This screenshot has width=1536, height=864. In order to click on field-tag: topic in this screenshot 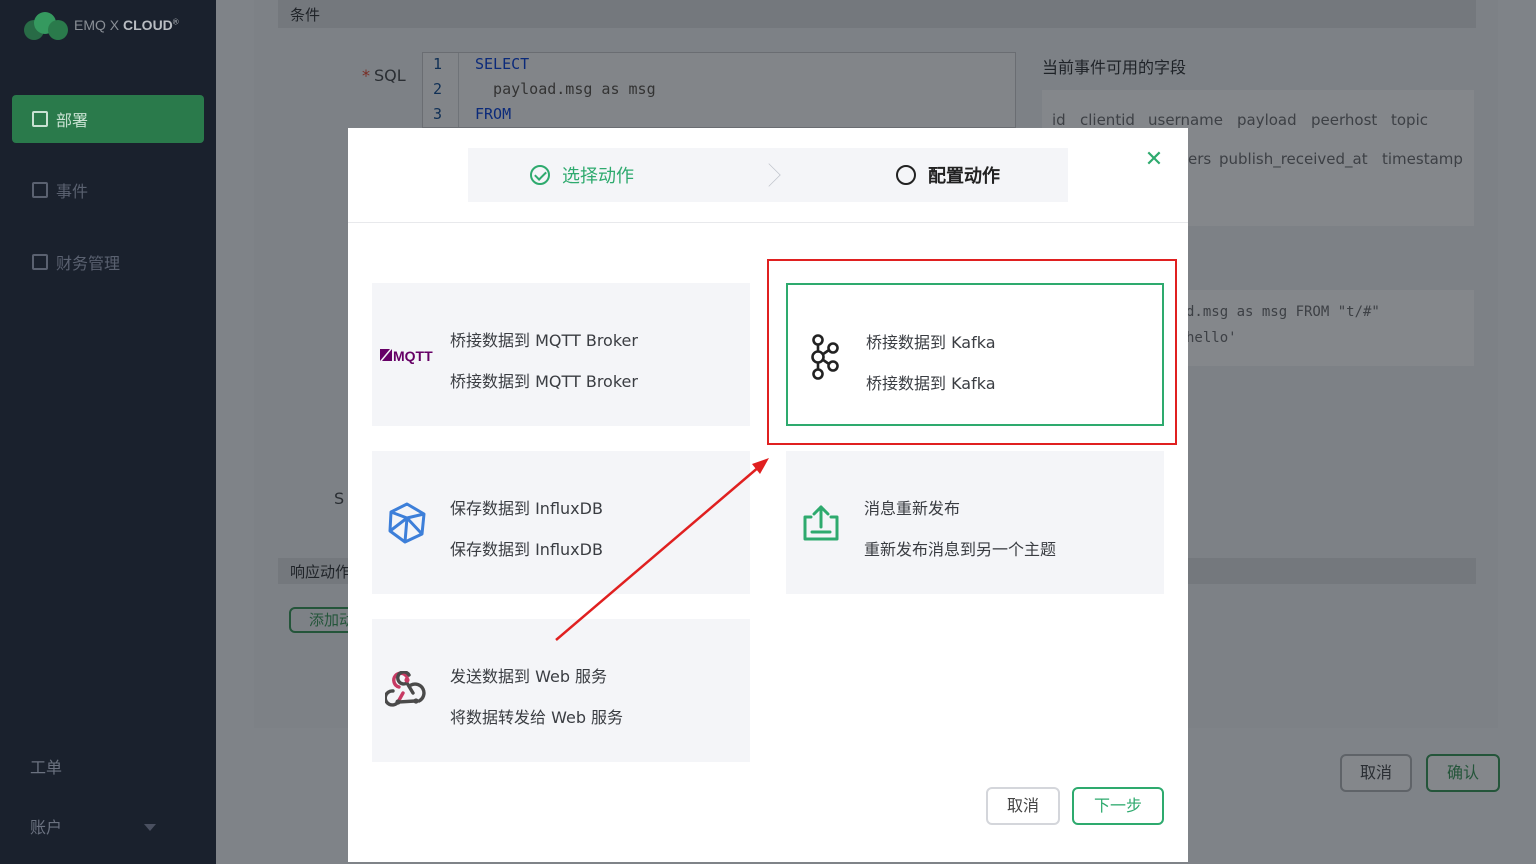, I will do `click(1409, 120)`.